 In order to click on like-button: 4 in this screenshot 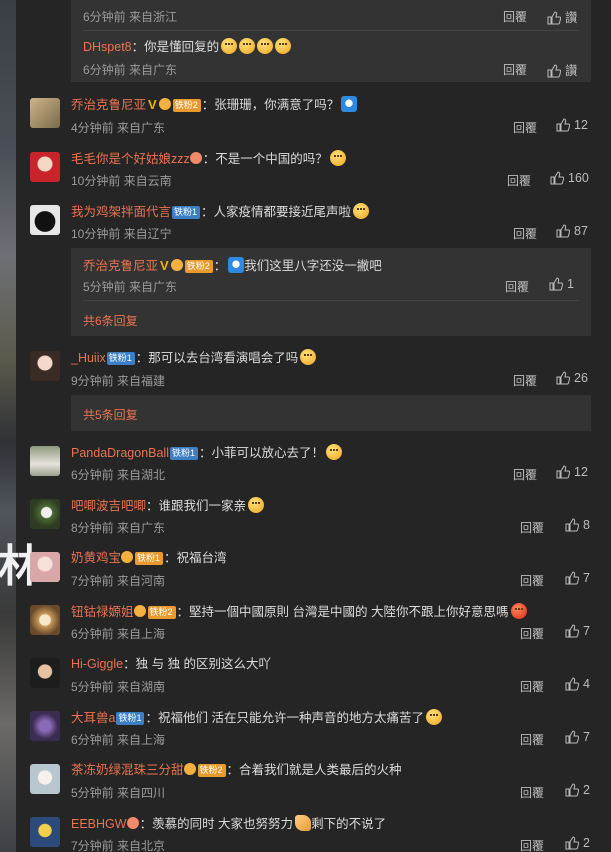, I will do `click(577, 684)`.